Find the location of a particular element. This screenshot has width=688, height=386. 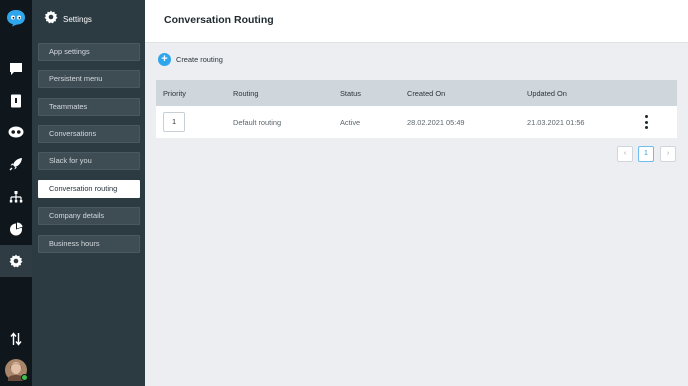

updated-on-cell: 21.03.2021 01:56 is located at coordinates (556, 122).